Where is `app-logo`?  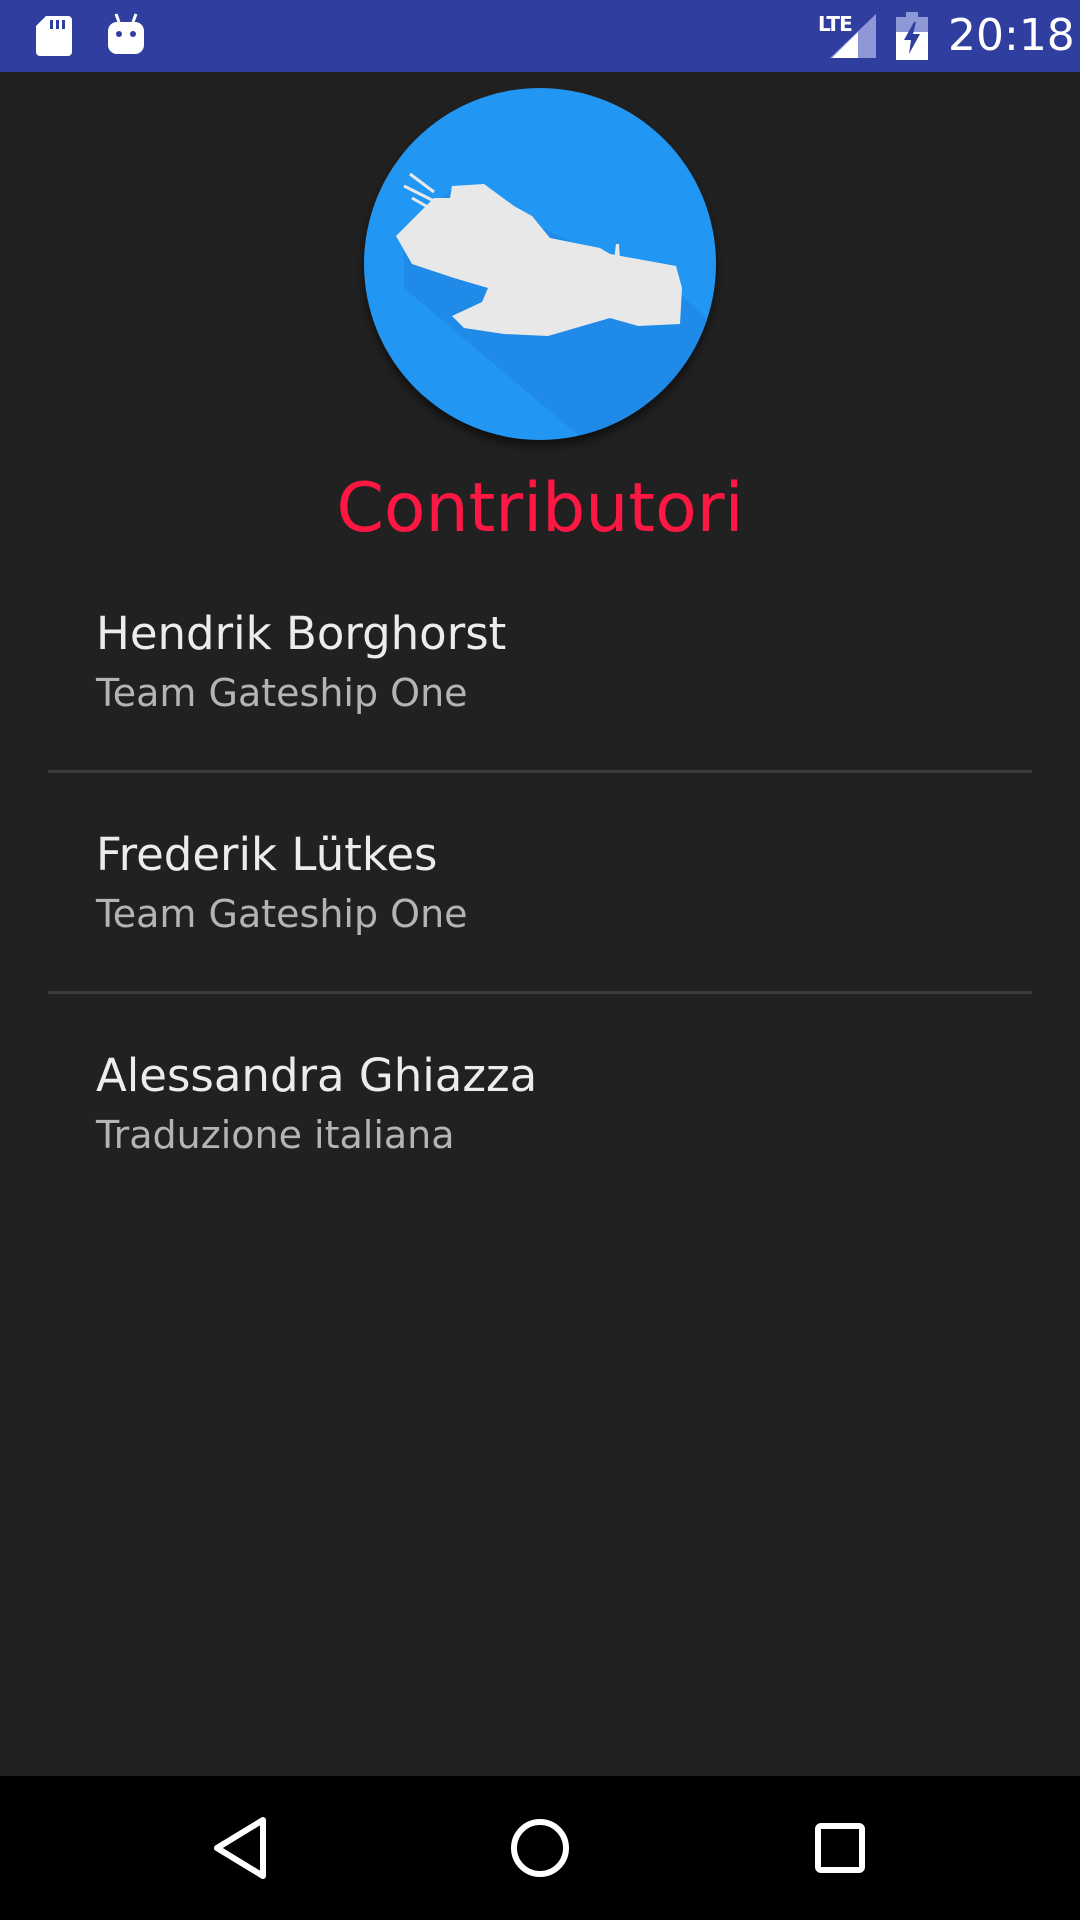 app-logo is located at coordinates (540, 264).